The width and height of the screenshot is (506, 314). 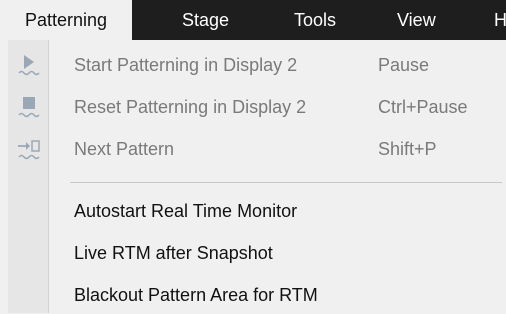 I want to click on menu-view: View, so click(x=416, y=20).